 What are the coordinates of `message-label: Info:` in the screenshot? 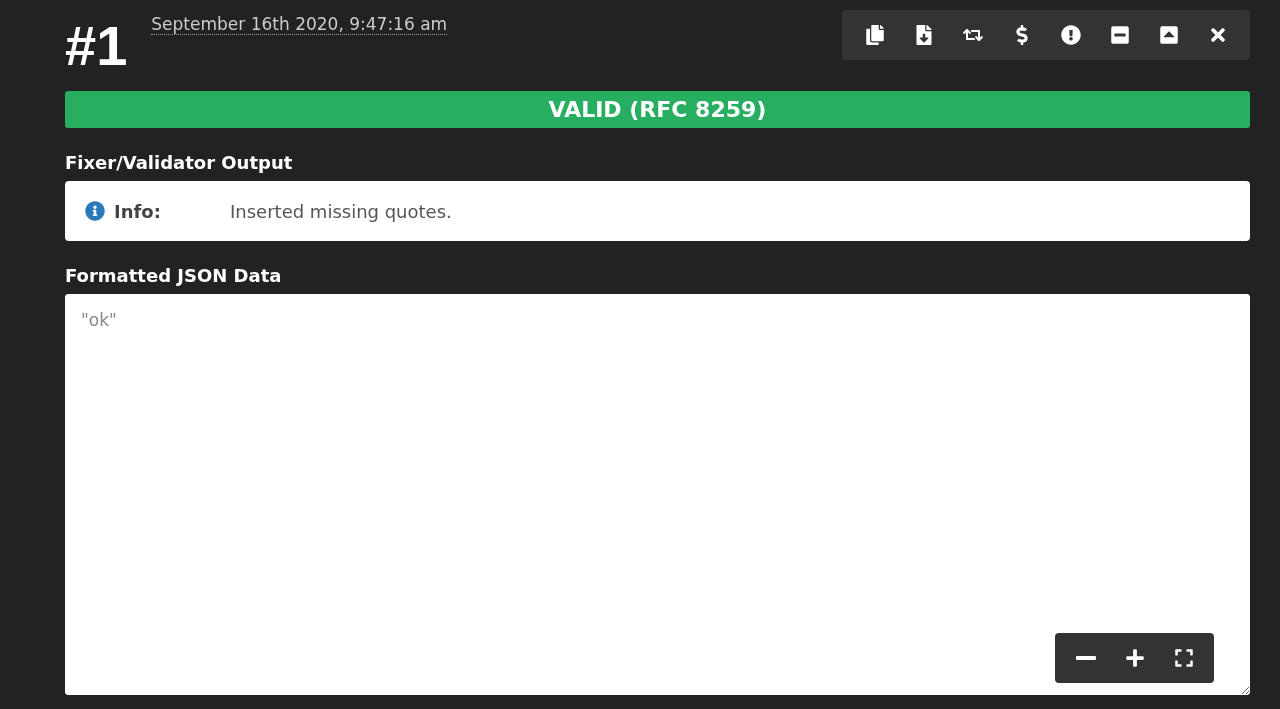 It's located at (138, 211).